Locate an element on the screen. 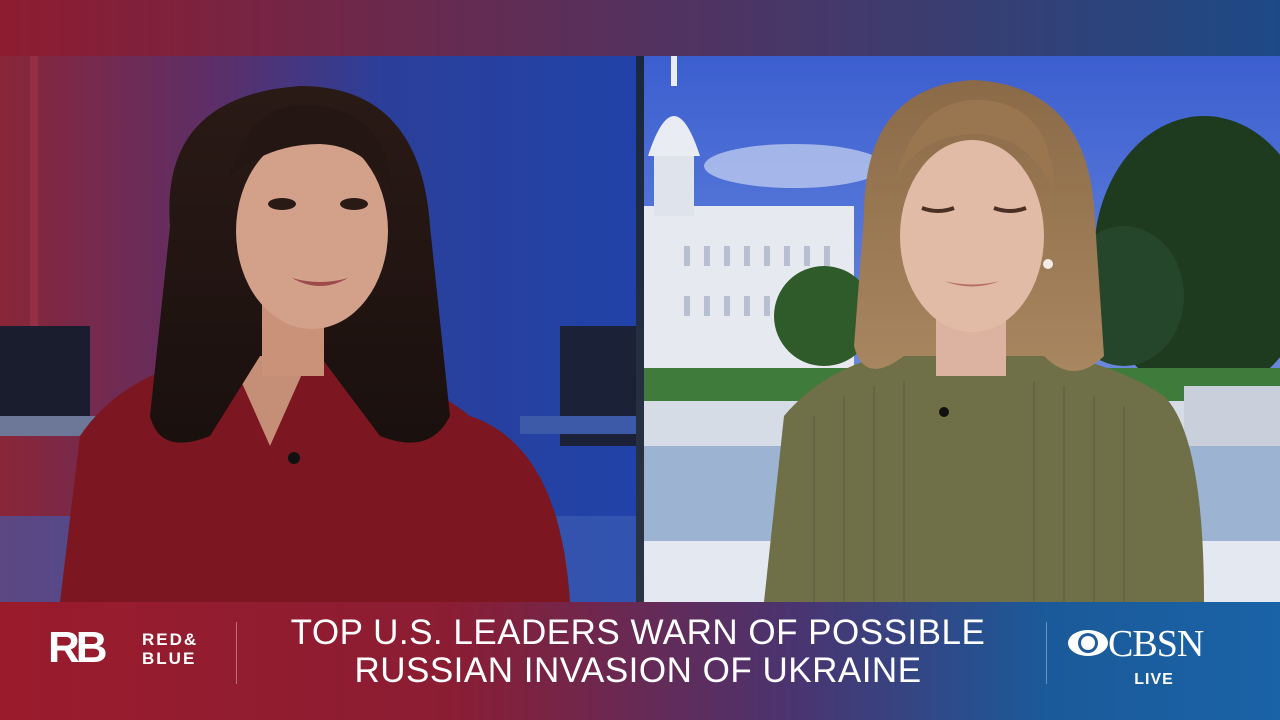  banner-separator-left is located at coordinates (236, 653).